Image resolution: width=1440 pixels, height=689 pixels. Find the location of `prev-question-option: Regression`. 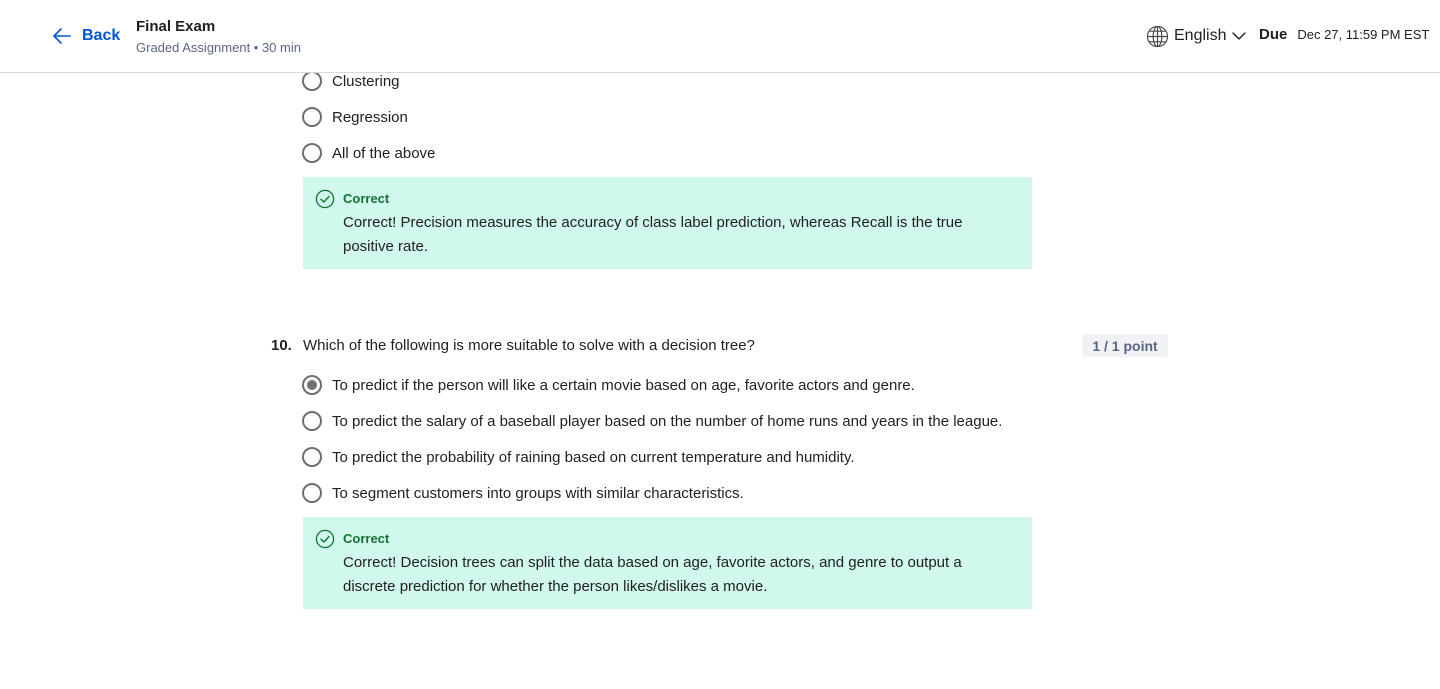

prev-question-option: Regression is located at coordinates (355, 117).